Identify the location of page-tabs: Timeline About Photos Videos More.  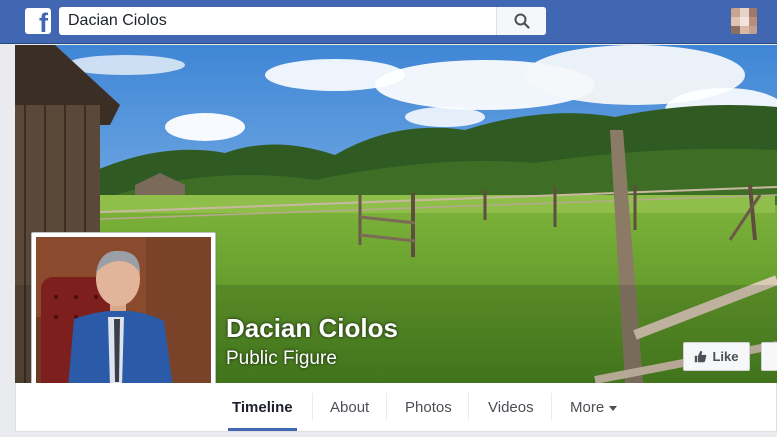
(396, 407).